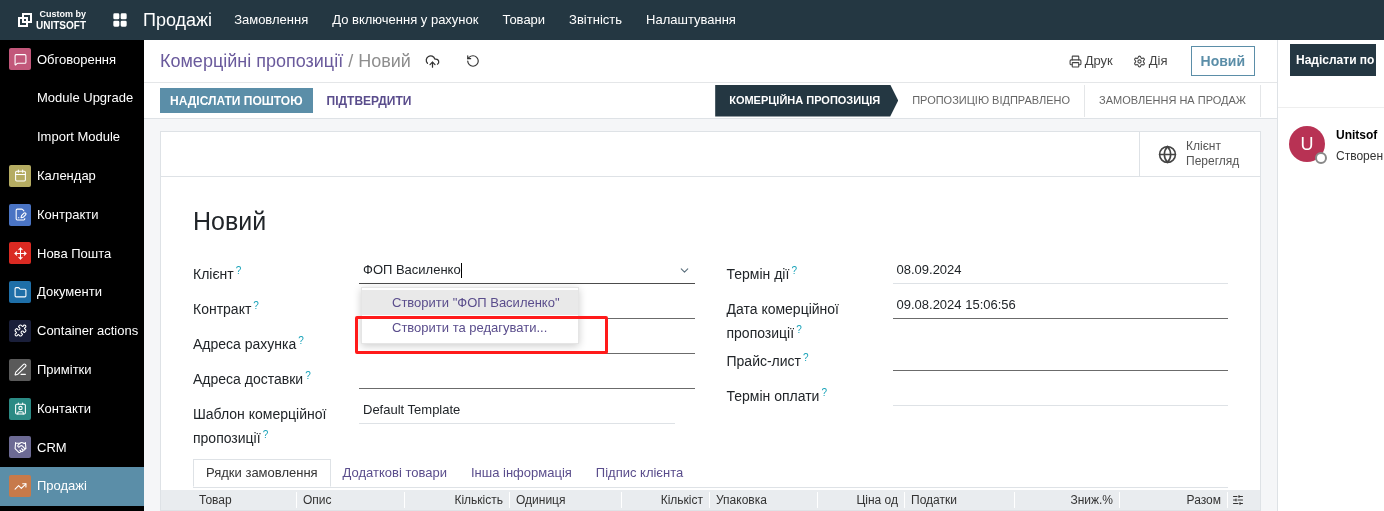  What do you see at coordinates (248, 343) in the screenshot?
I see `field-label: Адреса рахунка$^{?}$` at bounding box center [248, 343].